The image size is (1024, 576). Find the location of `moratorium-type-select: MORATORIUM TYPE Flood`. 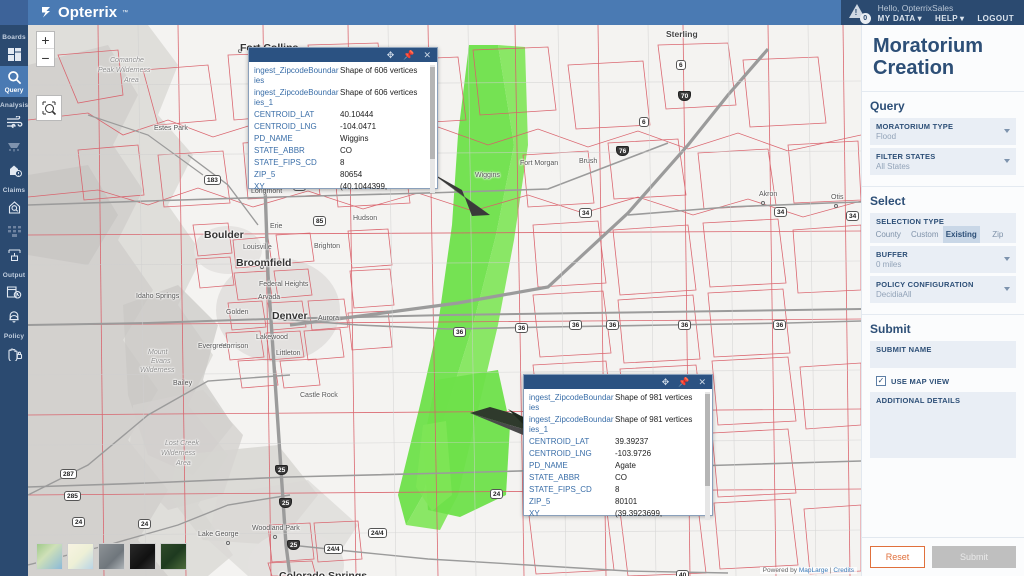

moratorium-type-select: MORATORIUM TYPE Flood is located at coordinates (943, 131).